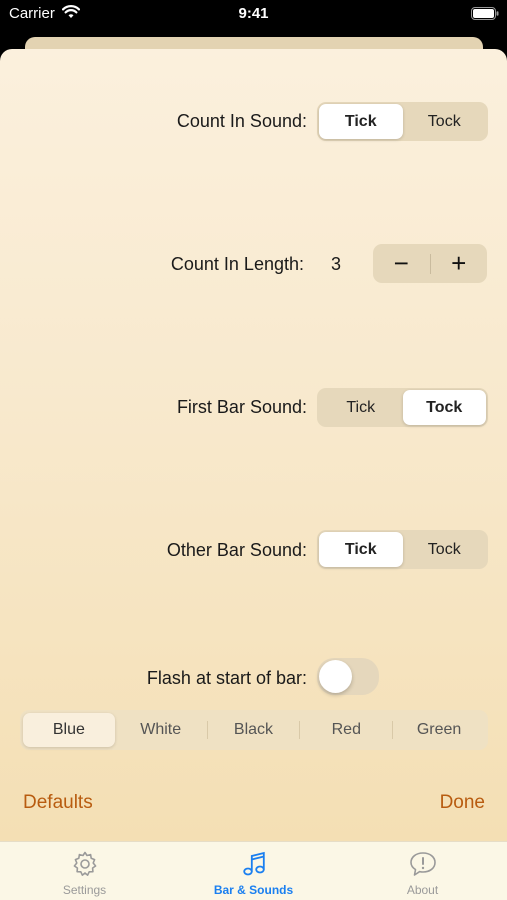 The height and width of the screenshot is (900, 507). What do you see at coordinates (346, 730) in the screenshot?
I see `color-option-red: Red` at bounding box center [346, 730].